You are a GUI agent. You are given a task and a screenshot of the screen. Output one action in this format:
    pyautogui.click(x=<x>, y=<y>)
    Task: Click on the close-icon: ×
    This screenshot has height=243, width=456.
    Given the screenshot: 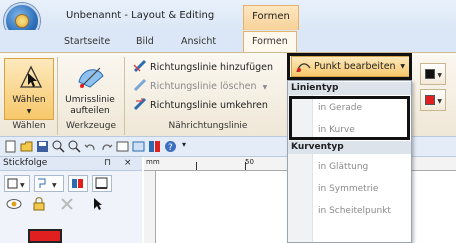 What is the action you would take?
    pyautogui.click(x=128, y=163)
    